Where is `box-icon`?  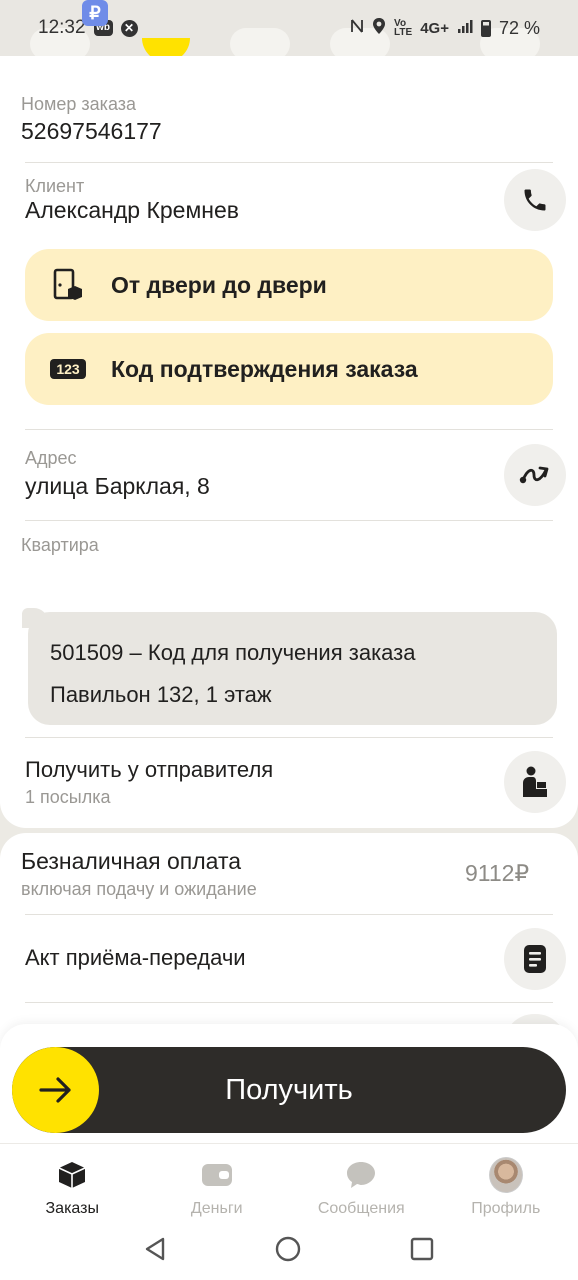 box-icon is located at coordinates (72, 1175).